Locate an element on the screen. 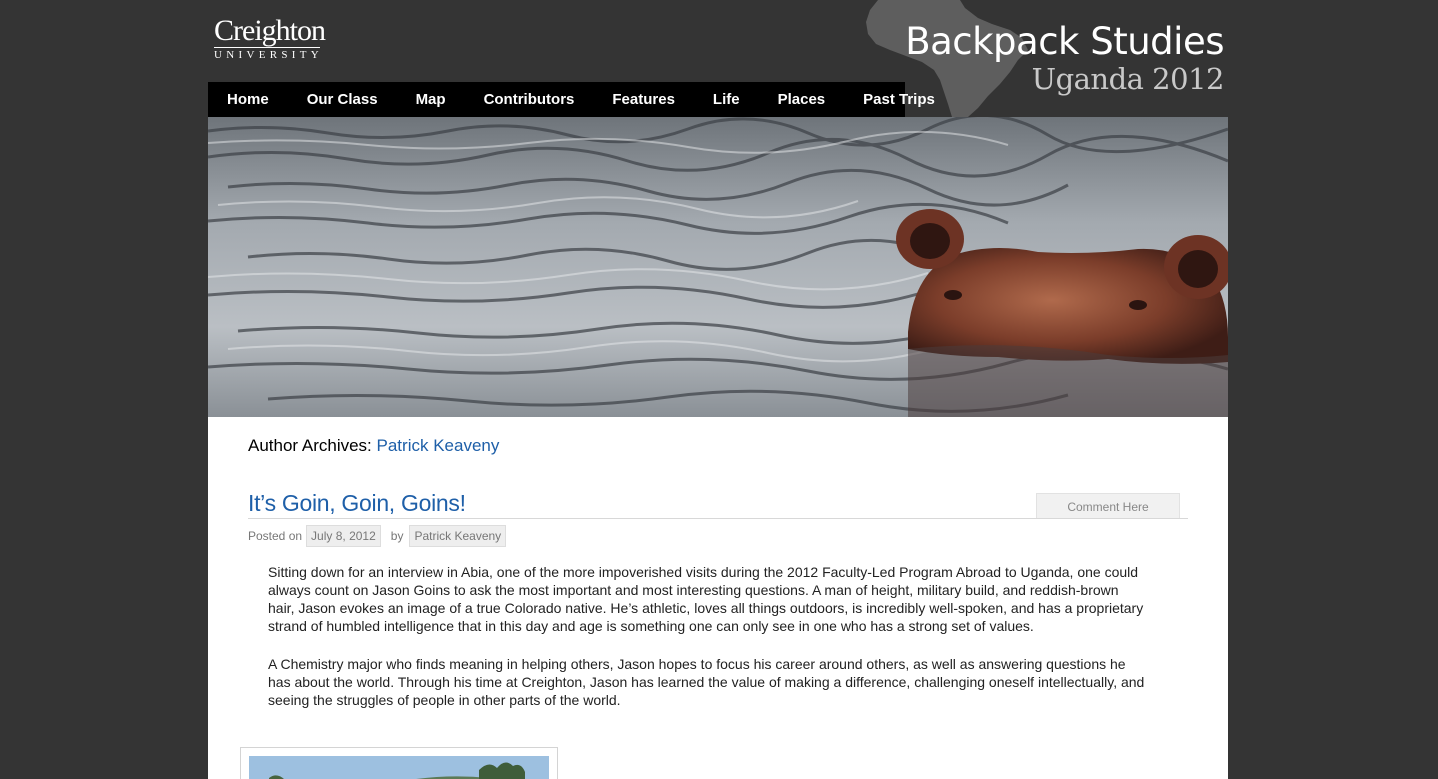 This screenshot has width=1438, height=779. posted-on-label: Posted on is located at coordinates (275, 536).